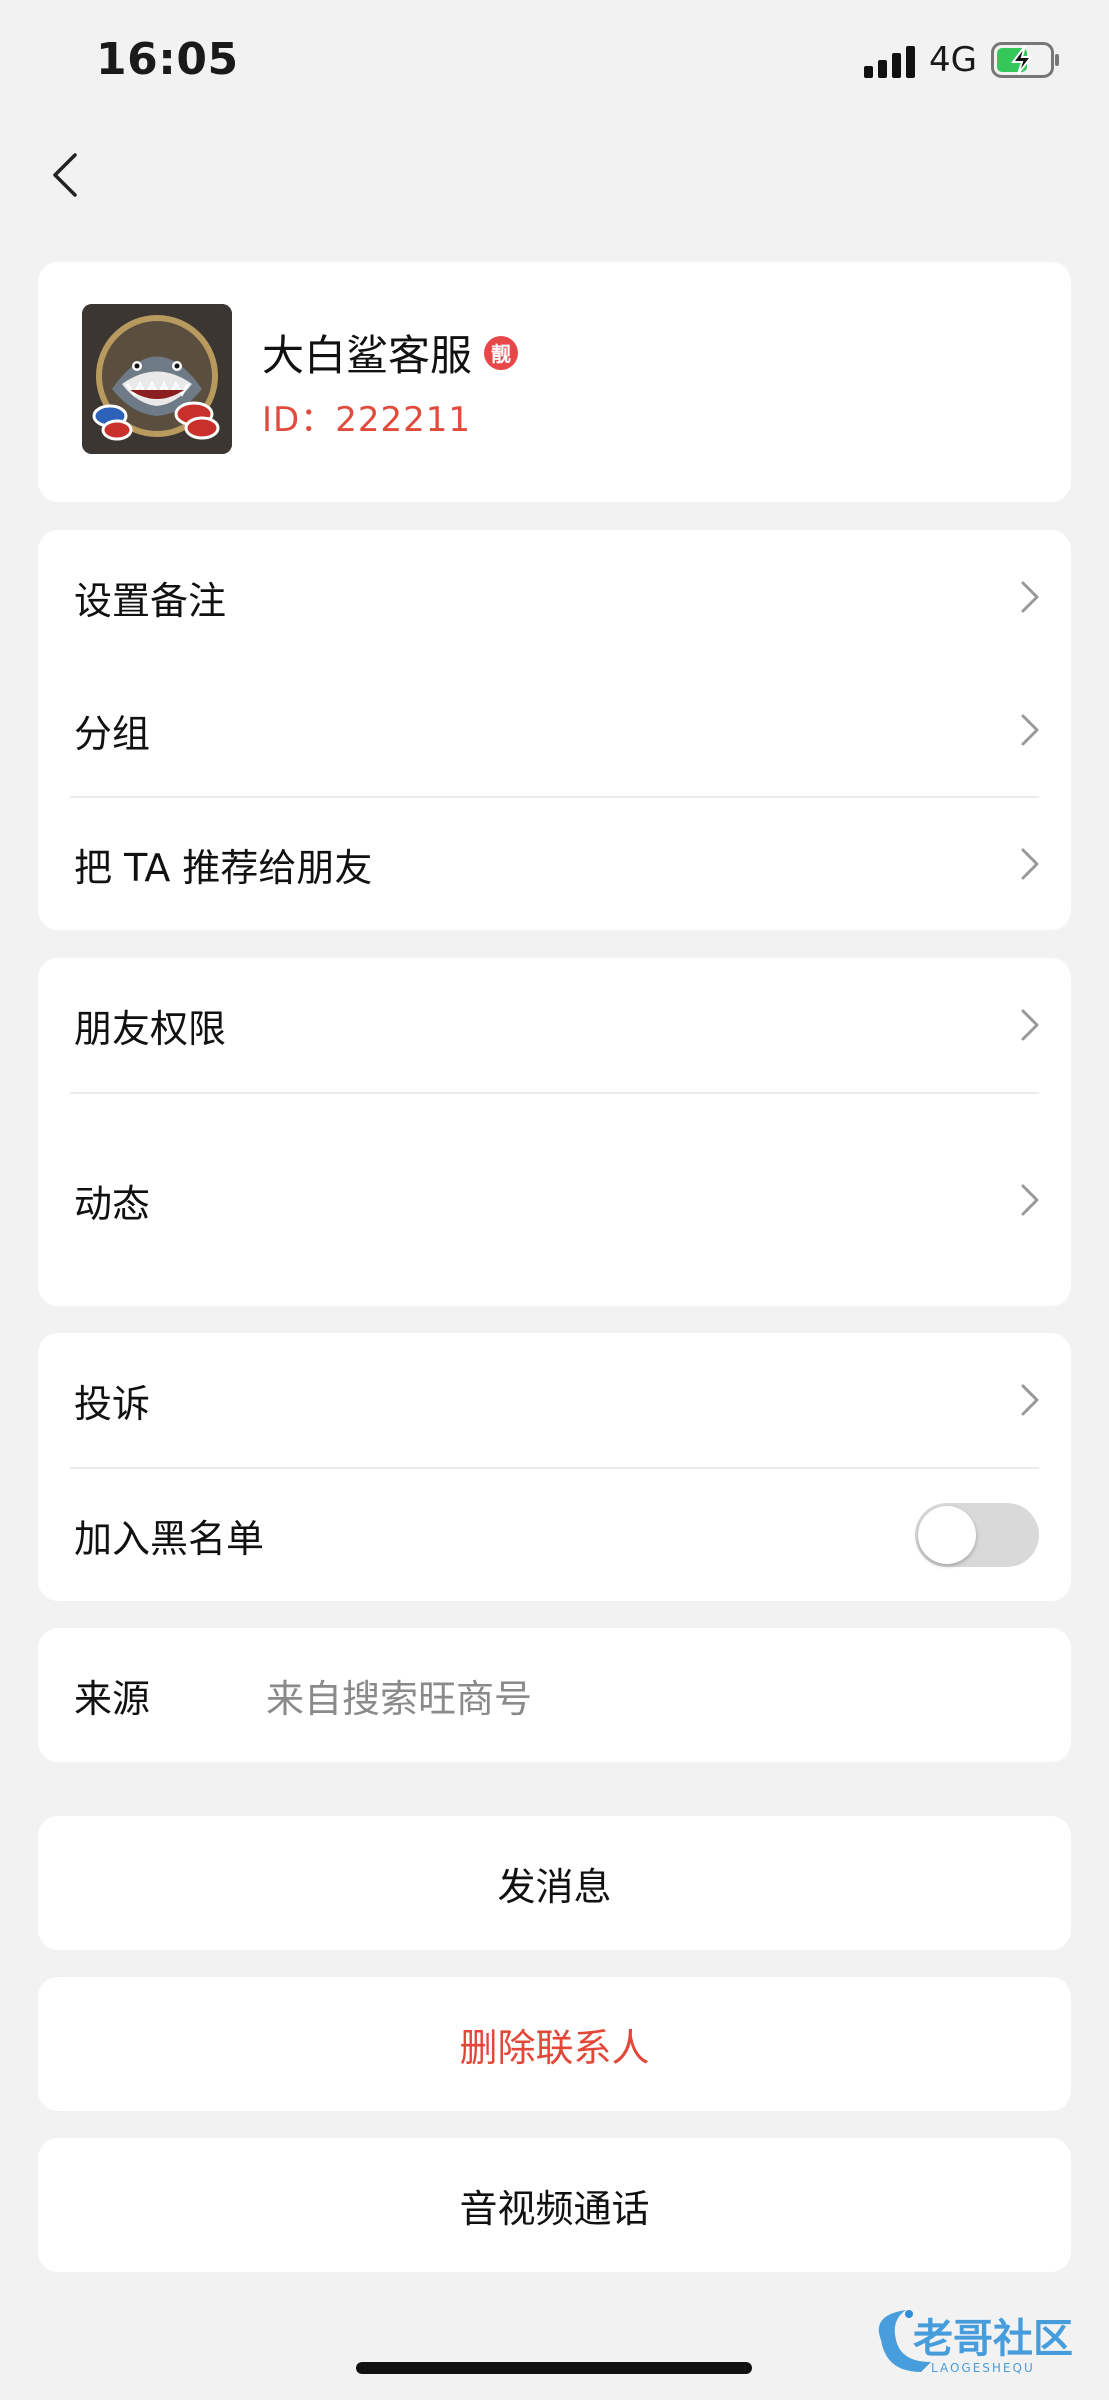 The width and height of the screenshot is (1109, 2400). I want to click on blacklist-row: 加入黑名单, so click(554, 1535).